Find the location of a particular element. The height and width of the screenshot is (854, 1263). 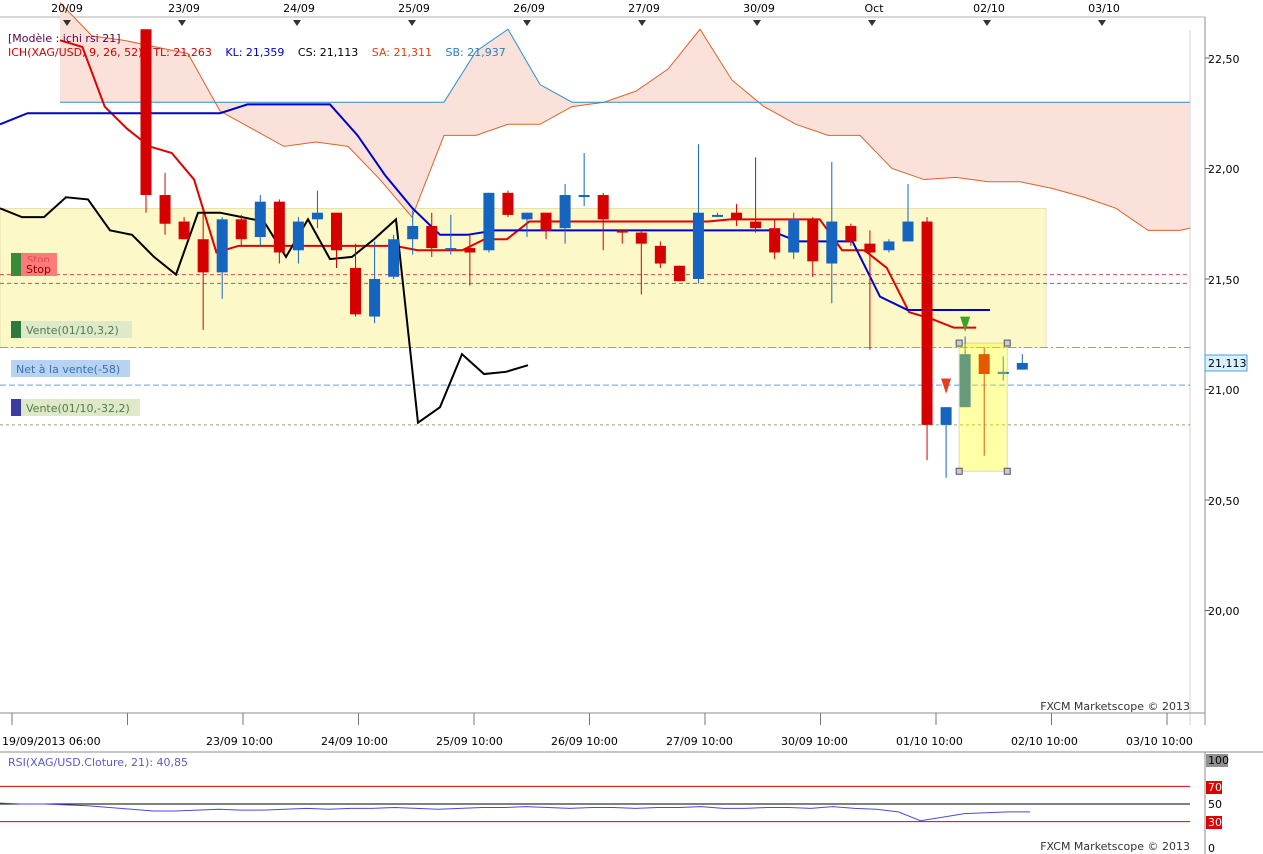

net-position-label: Net à la vente(-58) is located at coordinates (68, 369).